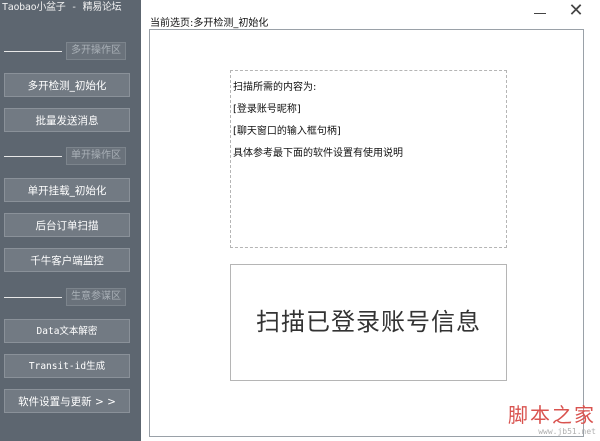 This screenshot has height=441, width=600. I want to click on section-multi-open: 多开操作区, so click(70, 51).